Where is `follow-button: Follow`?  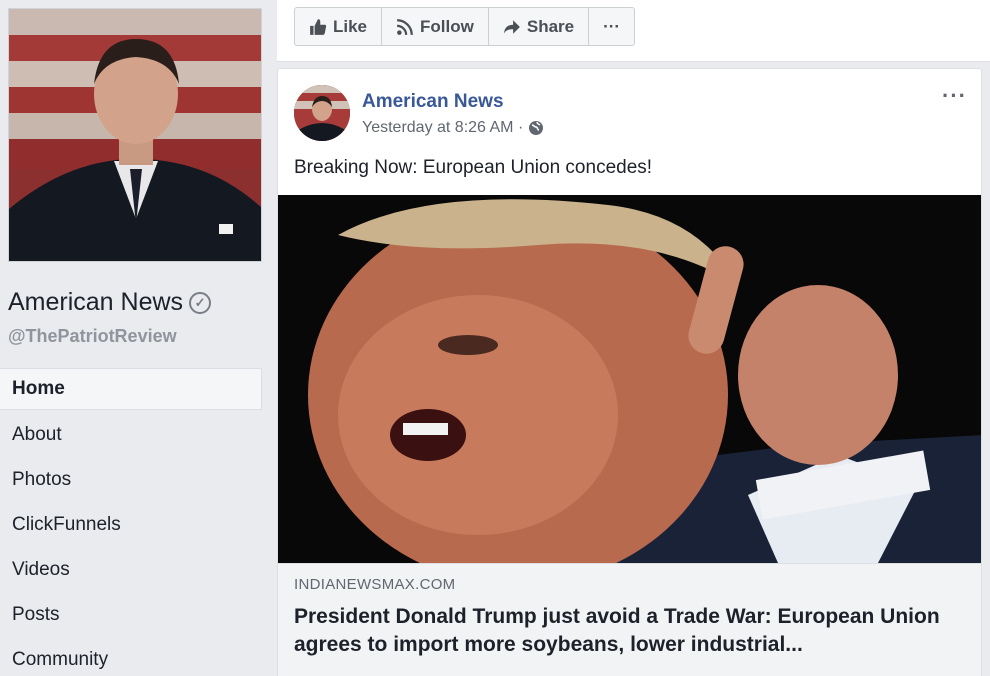
follow-button: Follow is located at coordinates (435, 26).